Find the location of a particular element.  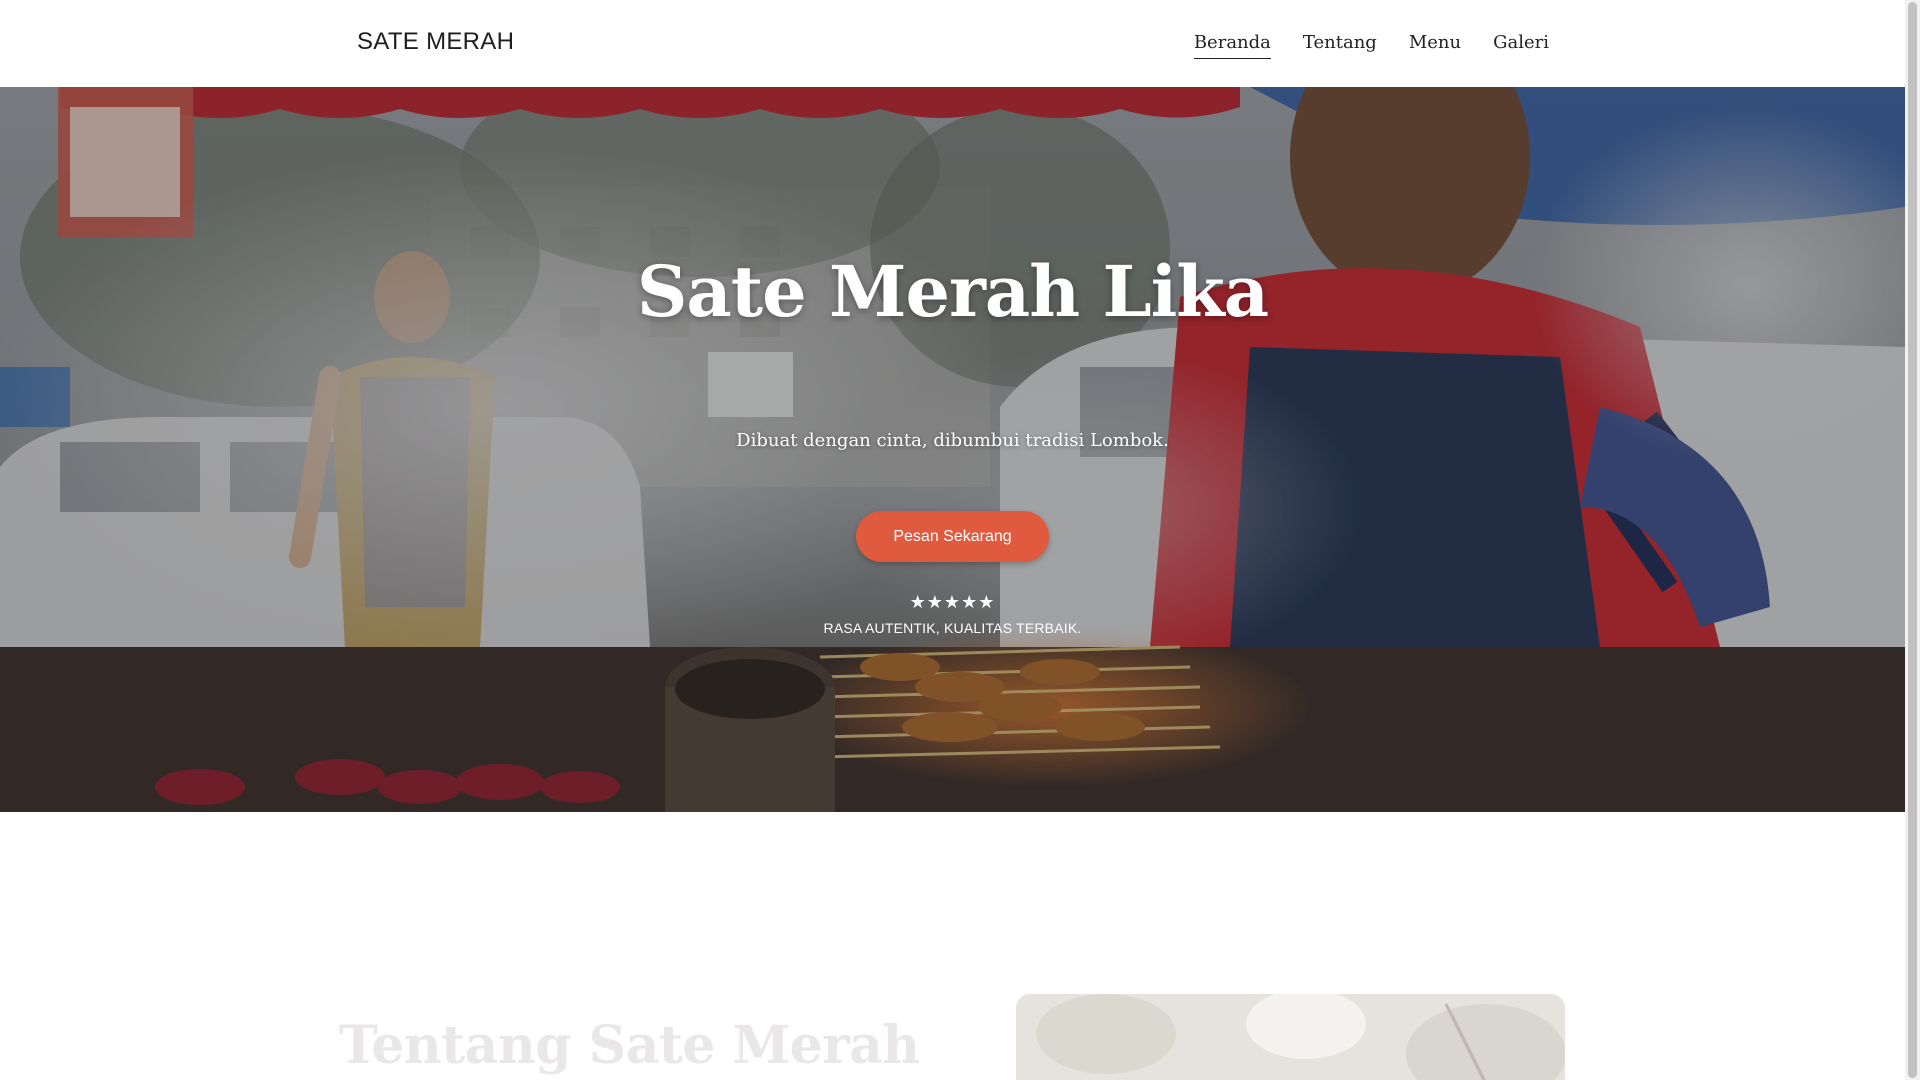

brand-logo: SATE MERAH is located at coordinates (435, 42).